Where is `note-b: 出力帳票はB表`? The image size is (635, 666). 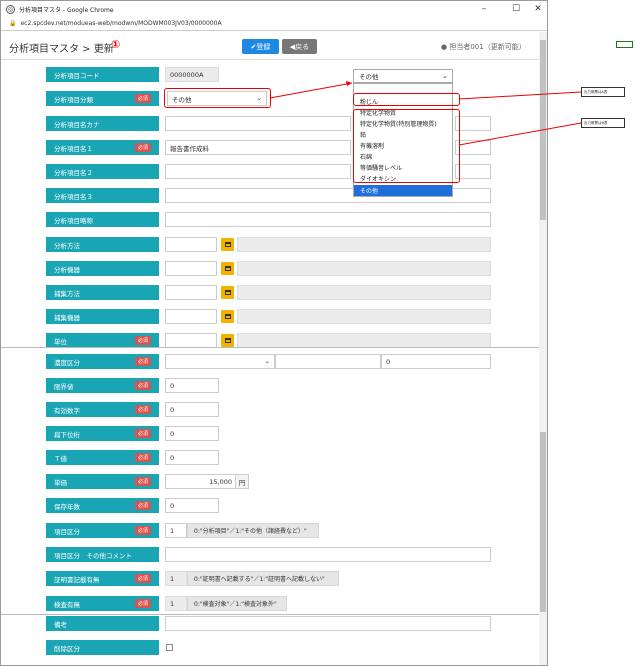
note-b: 出力帳票はB表 is located at coordinates (603, 123).